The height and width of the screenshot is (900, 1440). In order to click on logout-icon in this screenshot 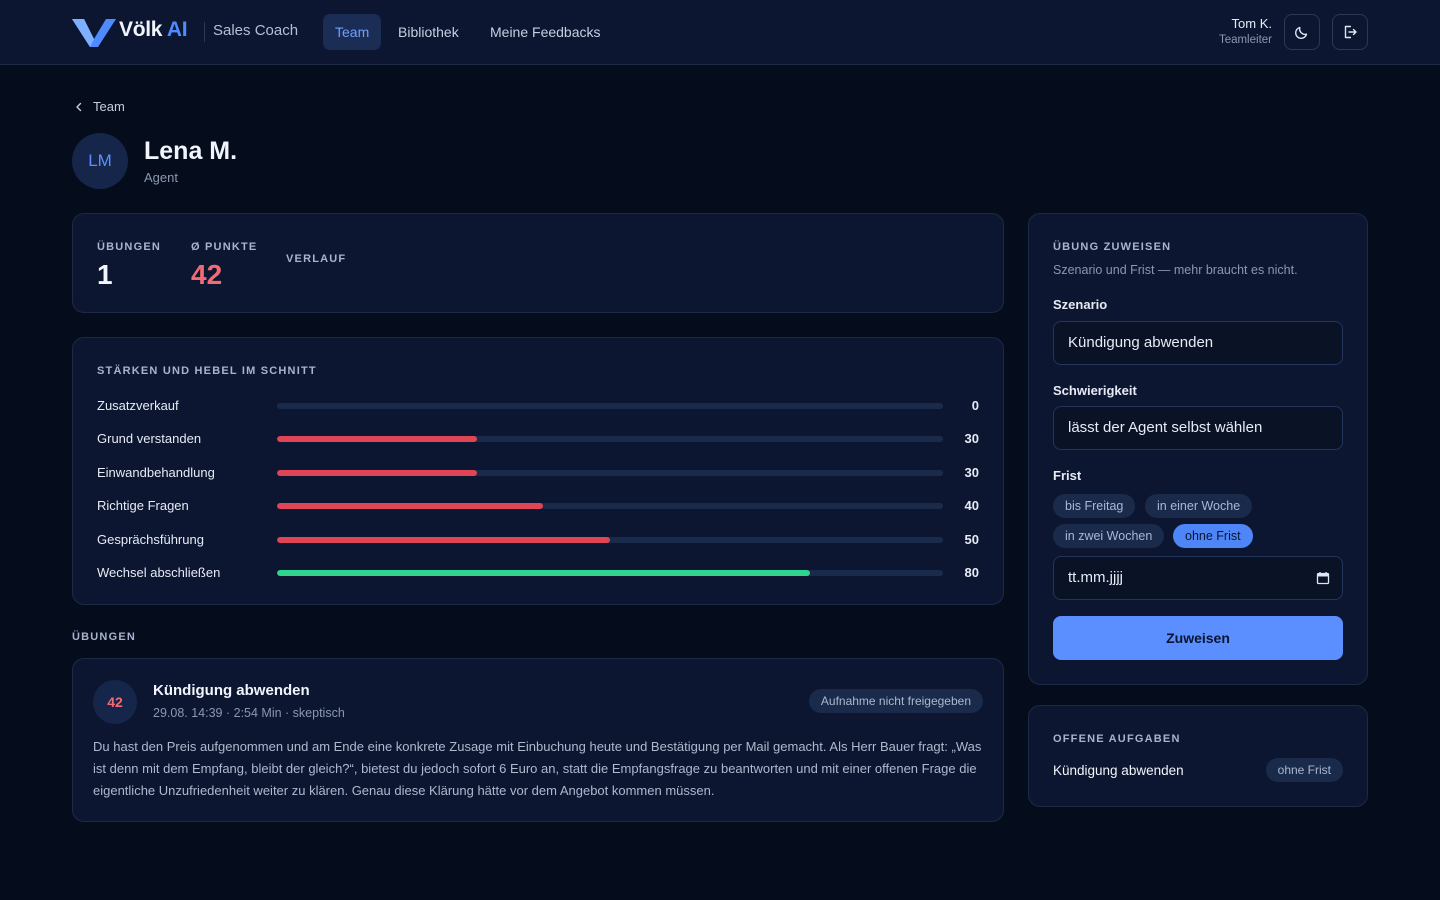, I will do `click(1350, 32)`.